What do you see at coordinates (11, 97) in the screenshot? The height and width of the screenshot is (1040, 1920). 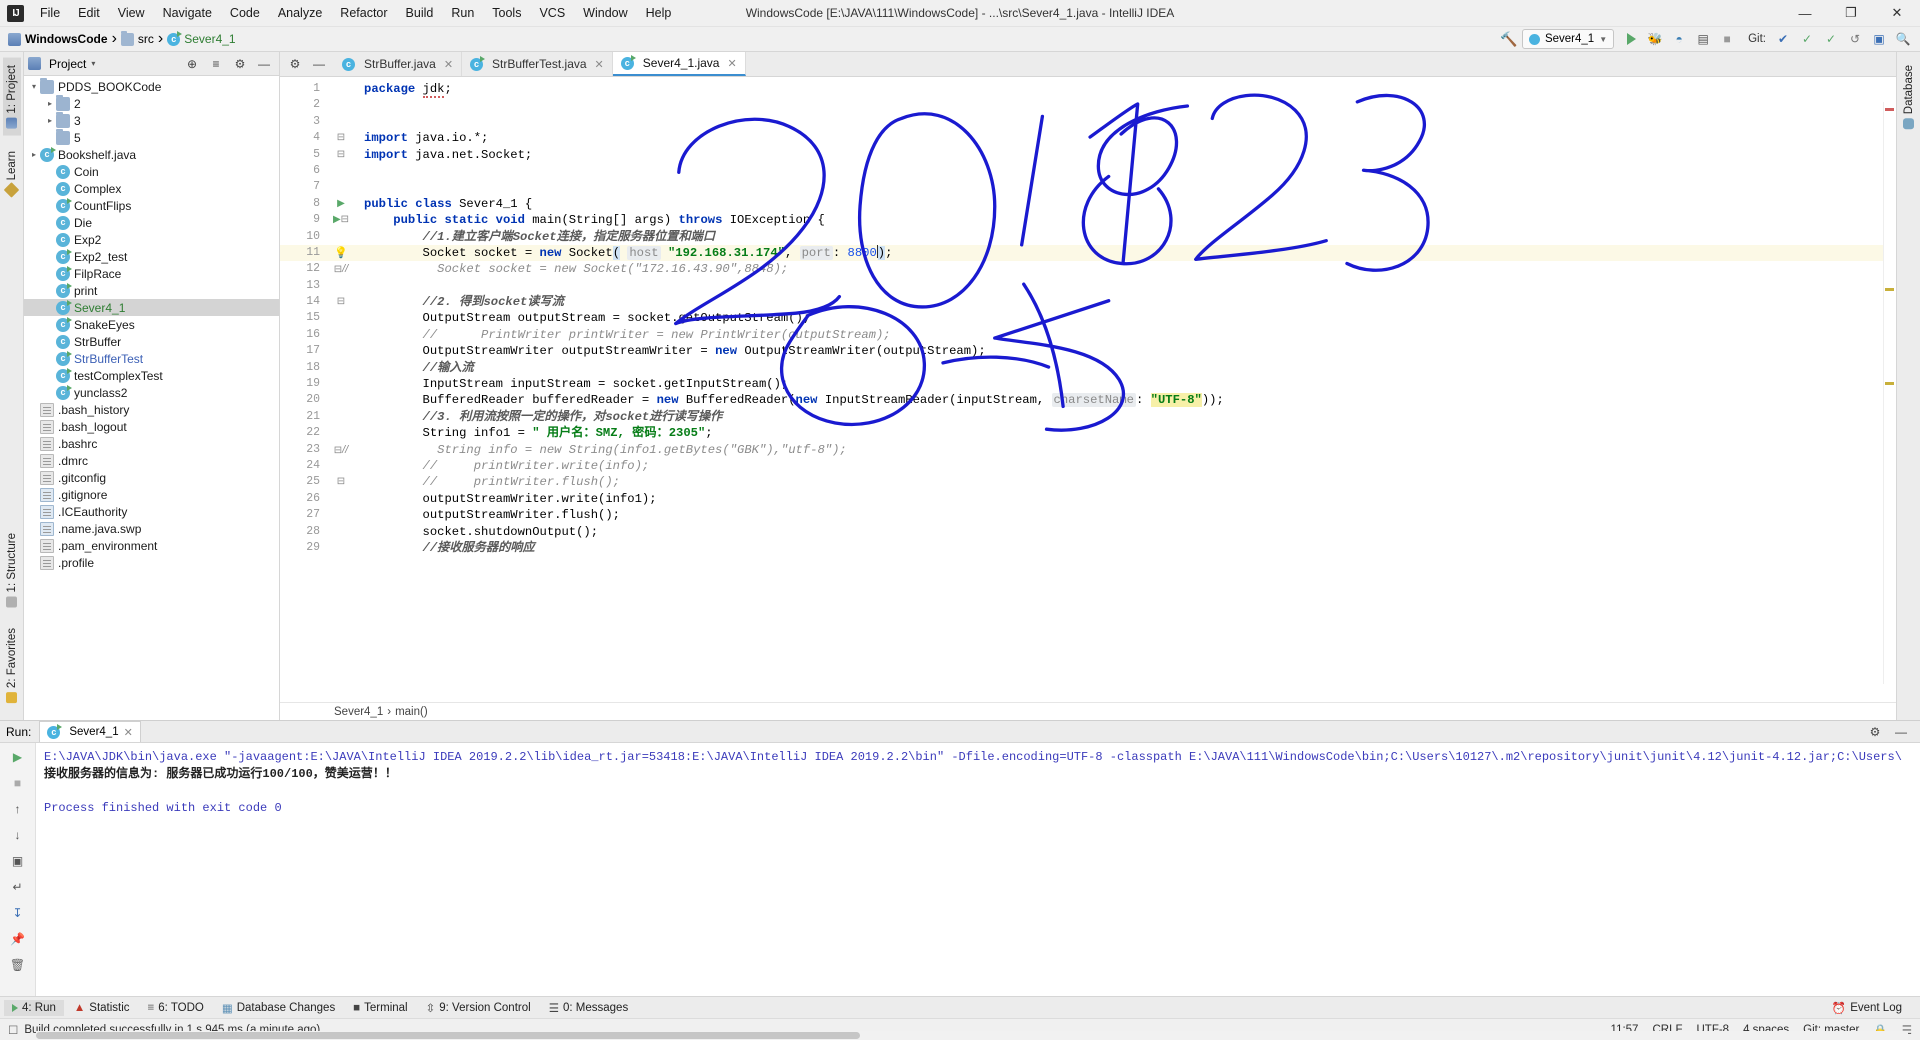 I see `sidebar-item-project: 1: Project` at bounding box center [11, 97].